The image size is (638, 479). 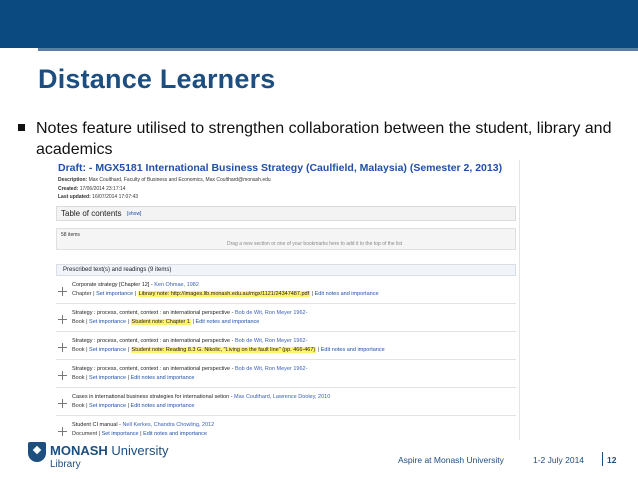 I want to click on note-text: Chapter 1, so click(x=177, y=322).